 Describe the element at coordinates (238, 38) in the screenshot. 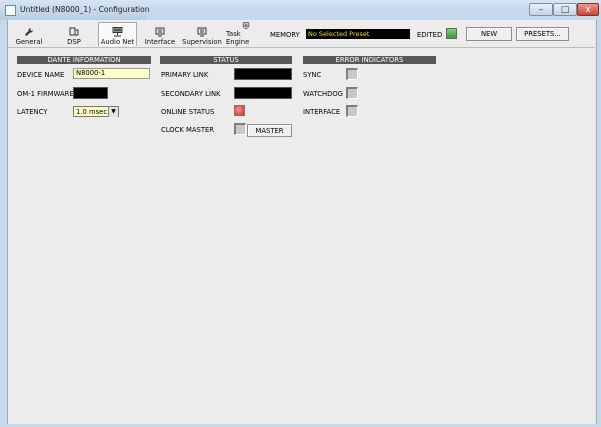

I see `tab-task-engine-label: Task Engine` at that location.